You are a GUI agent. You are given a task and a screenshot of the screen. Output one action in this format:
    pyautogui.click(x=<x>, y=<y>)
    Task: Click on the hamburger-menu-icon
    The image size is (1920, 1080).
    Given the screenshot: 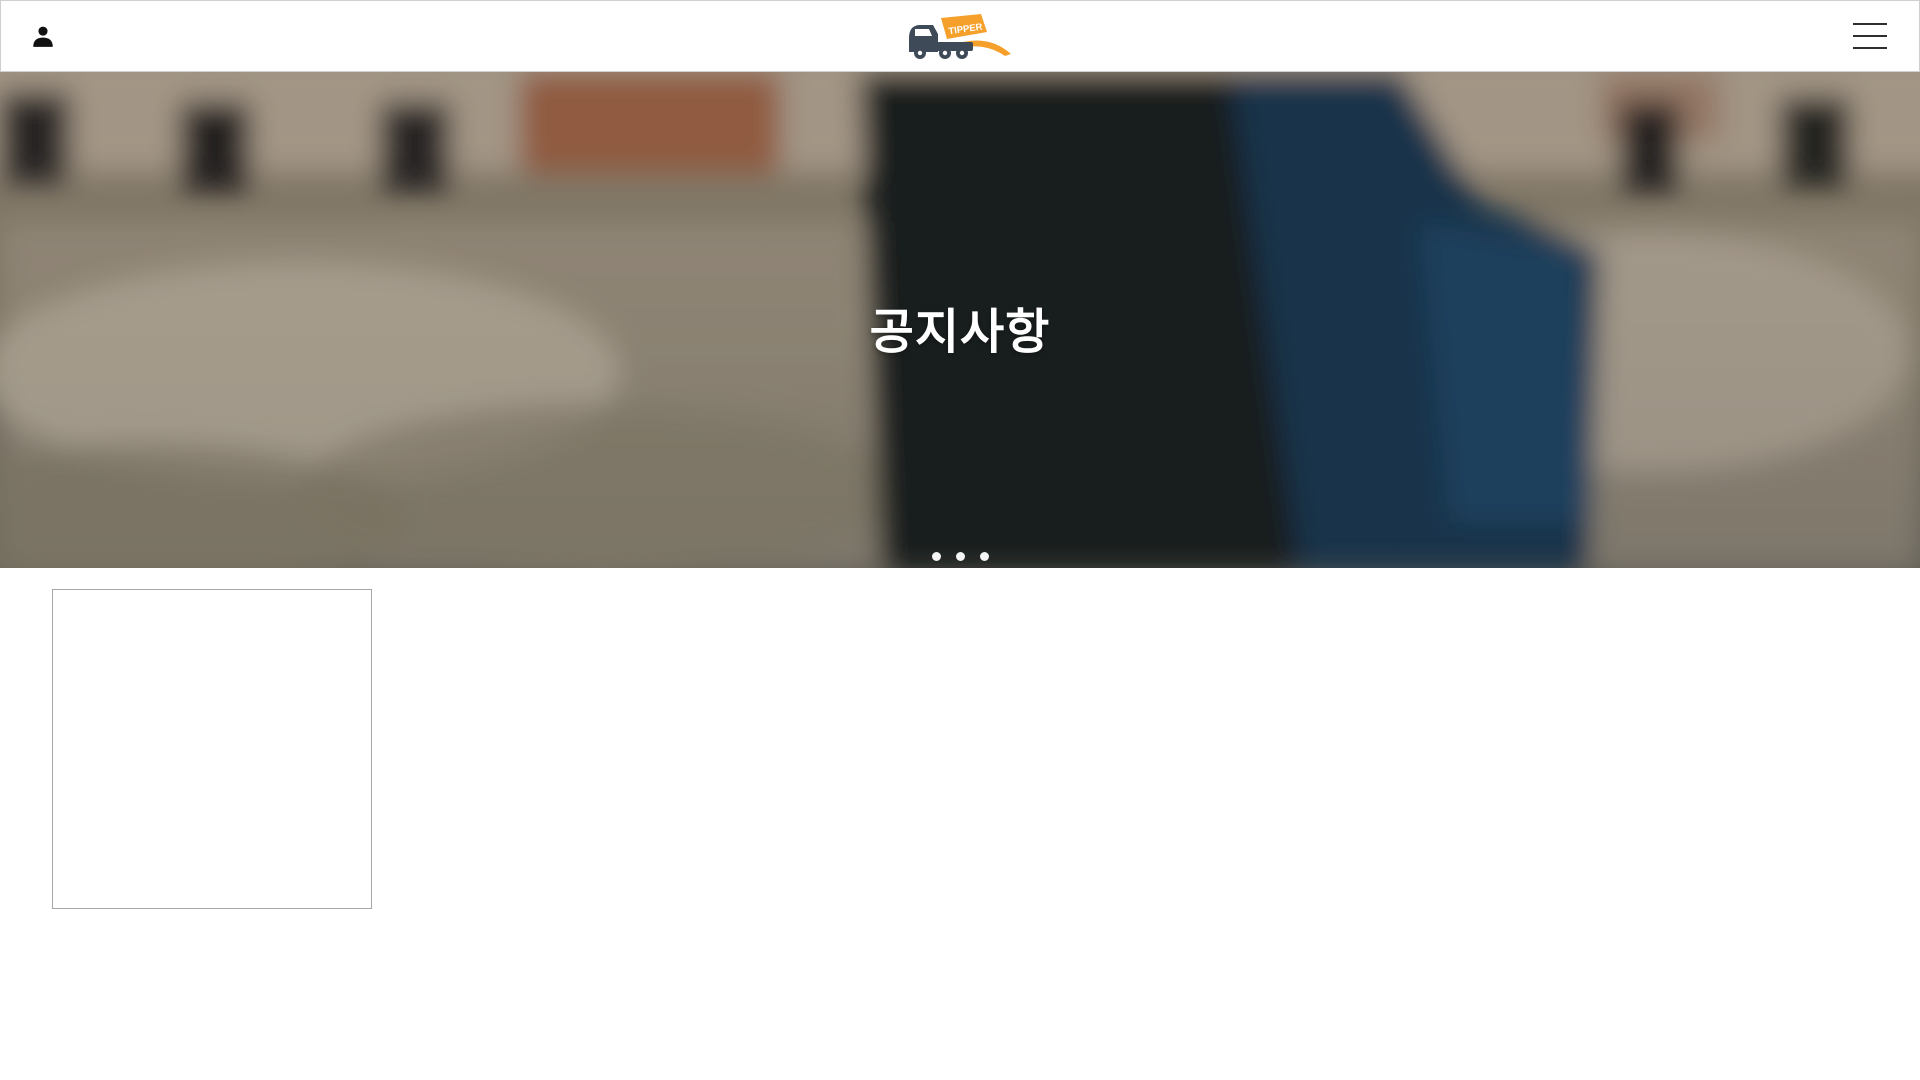 What is the action you would take?
    pyautogui.click(x=1870, y=24)
    